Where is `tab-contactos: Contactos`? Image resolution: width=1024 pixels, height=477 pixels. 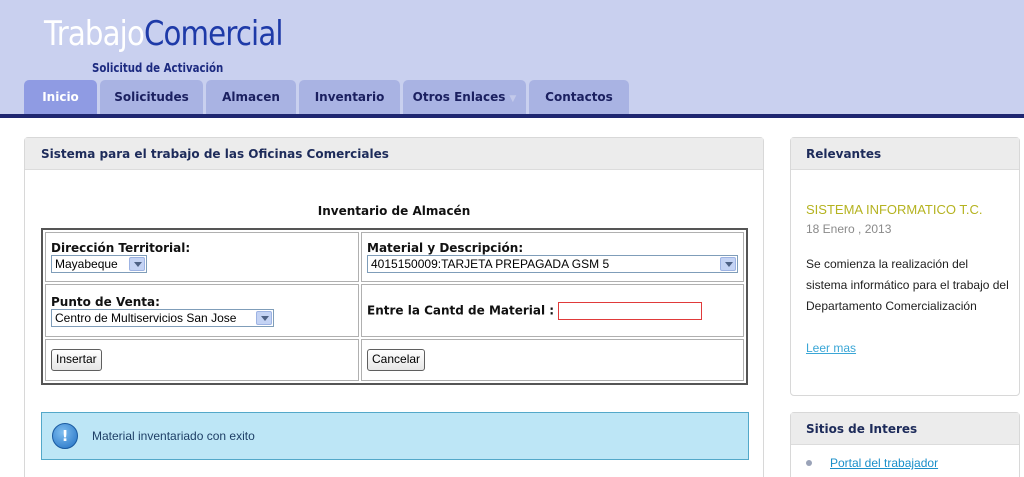 tab-contactos: Contactos is located at coordinates (579, 97).